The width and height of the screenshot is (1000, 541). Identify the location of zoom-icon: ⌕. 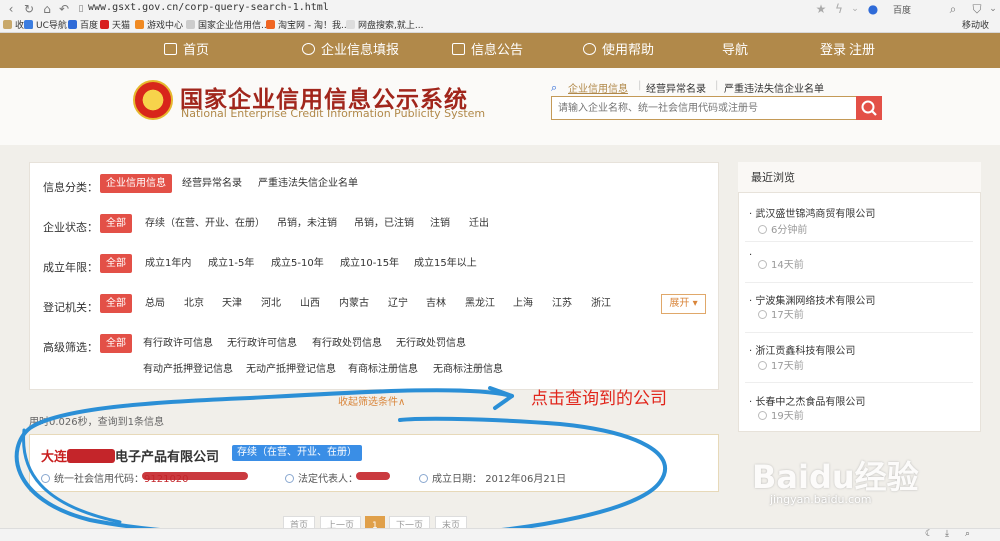
(967, 534).